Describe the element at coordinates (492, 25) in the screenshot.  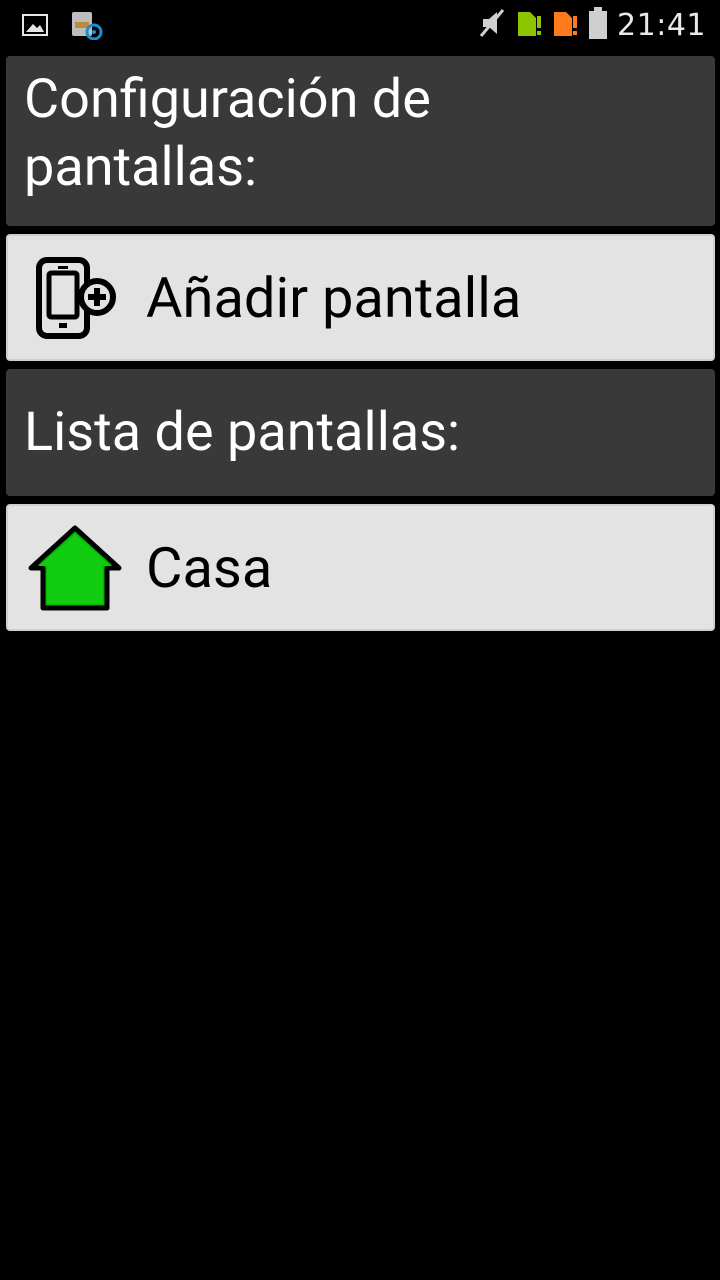
I see `mute-icon` at that location.